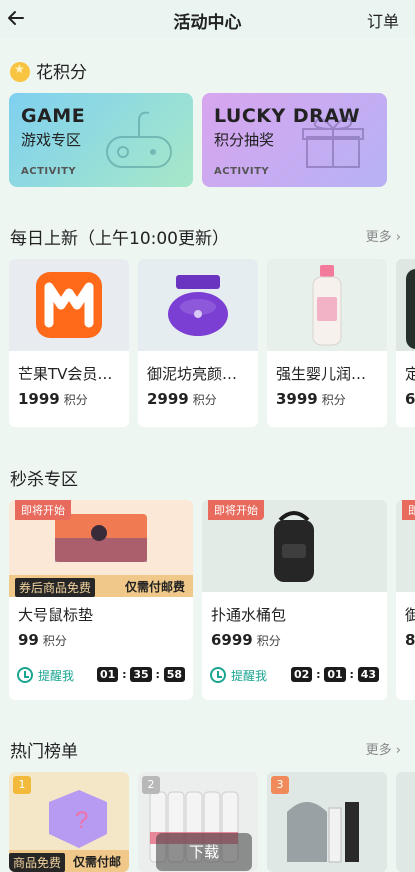 Image resolution: width=415 pixels, height=872 pixels. Describe the element at coordinates (333, 142) in the screenshot. I see `gift-box-icon` at that location.